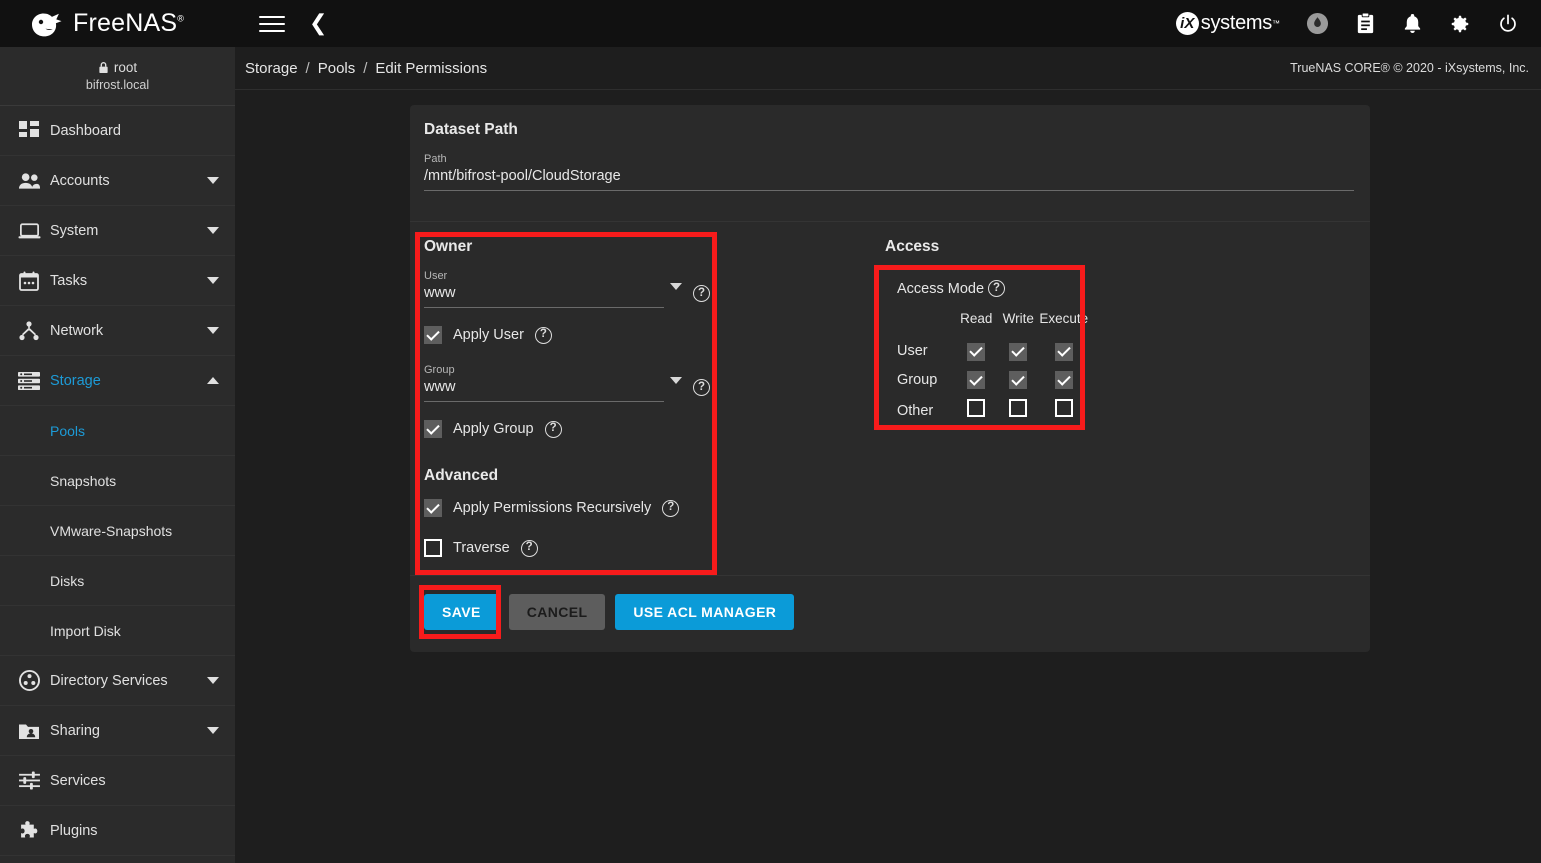 The height and width of the screenshot is (863, 1541). What do you see at coordinates (117, 181) in the screenshot?
I see `sidebar-item-accounts: Accounts` at bounding box center [117, 181].